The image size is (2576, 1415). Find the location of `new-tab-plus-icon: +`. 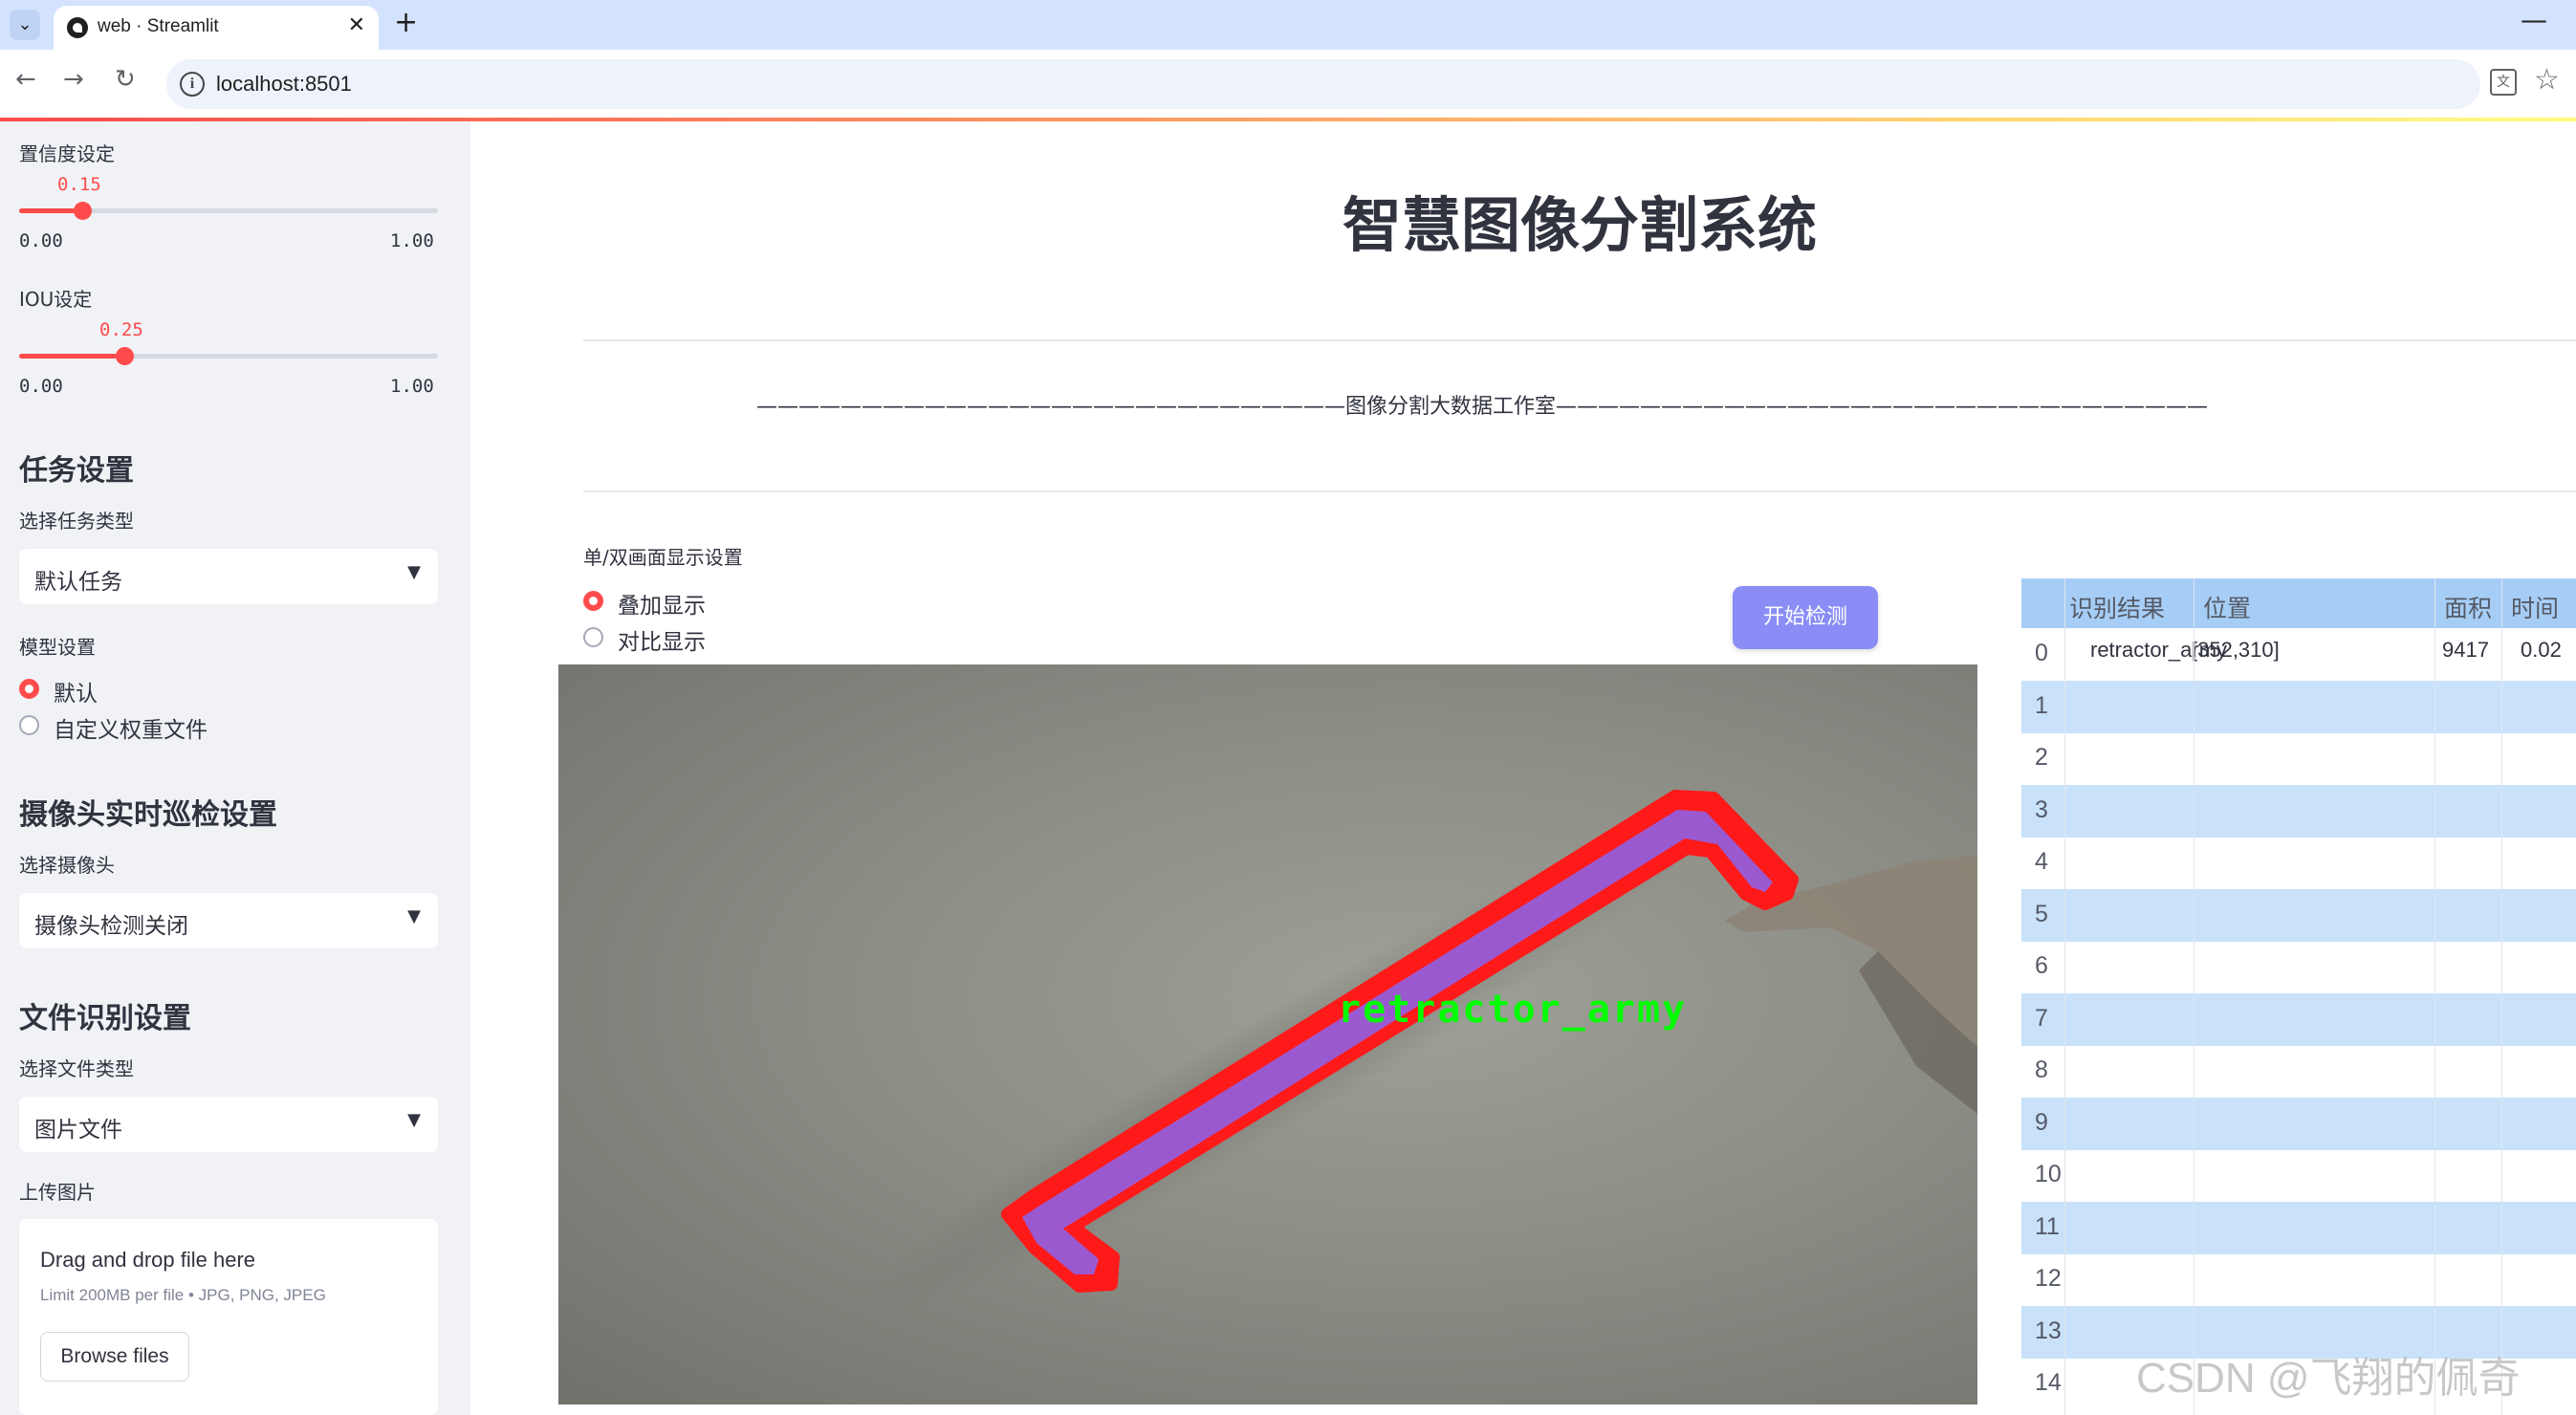

new-tab-plus-icon: + is located at coordinates (406, 23).